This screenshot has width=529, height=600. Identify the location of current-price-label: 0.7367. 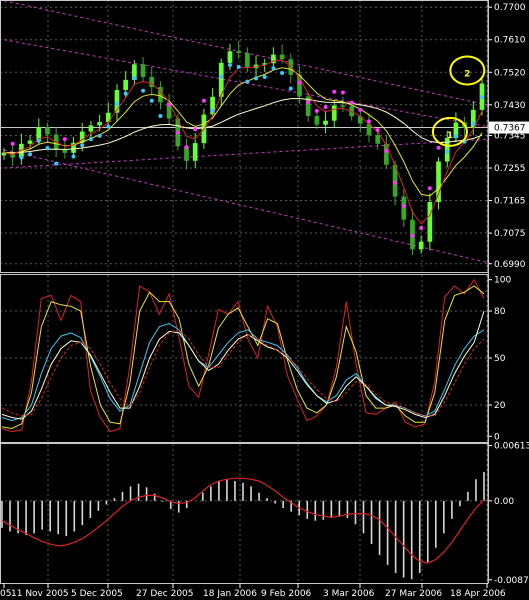
(510, 129).